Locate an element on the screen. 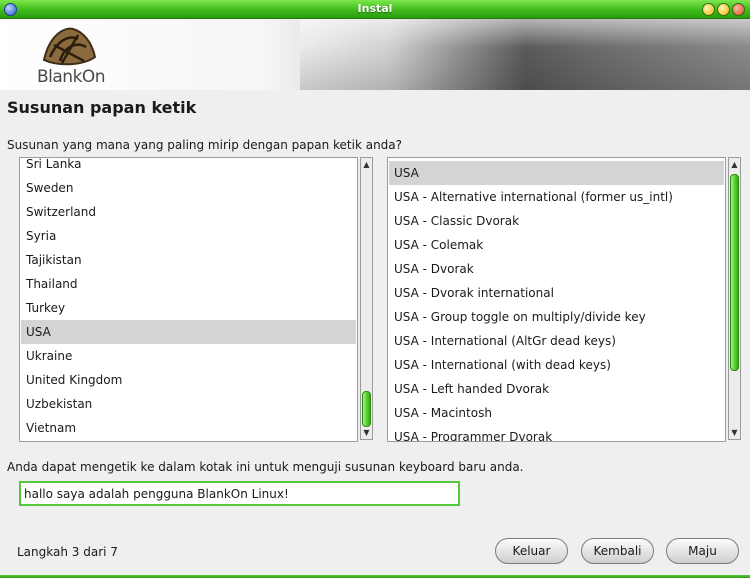 The width and height of the screenshot is (750, 578). list-item: USA - Left handed Dvorak is located at coordinates (556, 389).